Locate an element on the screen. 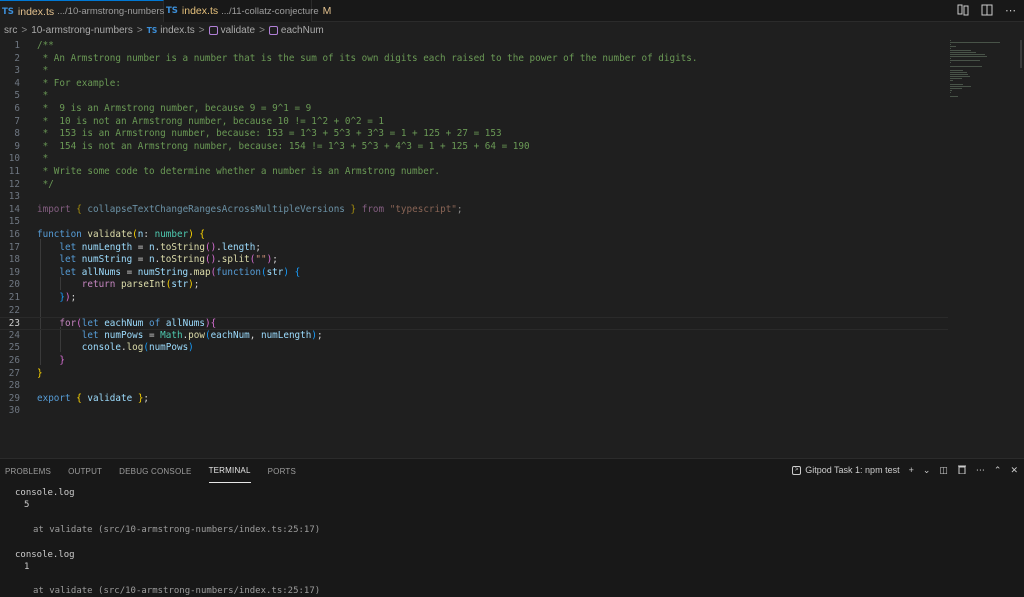 This screenshot has width=1024, height=597. line-number: 17 is located at coordinates (14, 247).